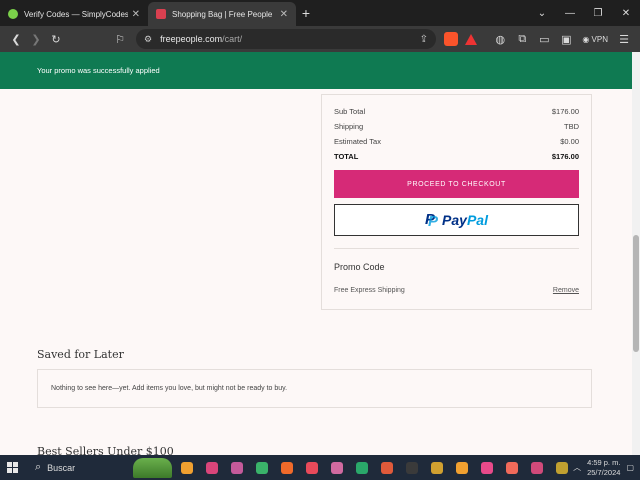 The image size is (640, 480). I want to click on widgets-icon, so click(152, 467).